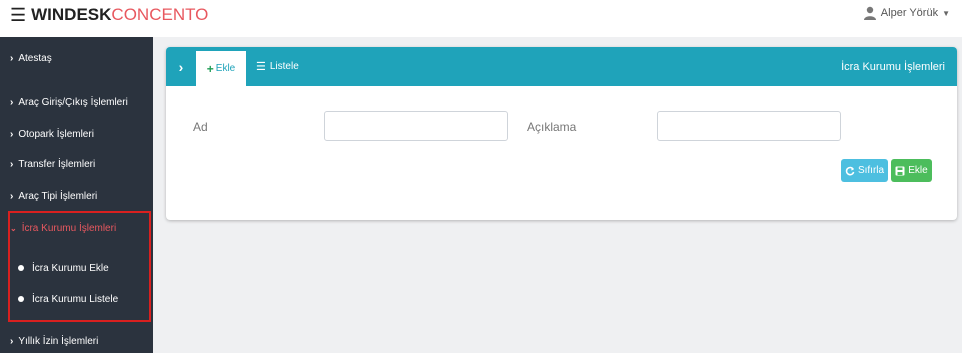 This screenshot has height=353, width=962. Describe the element at coordinates (946, 13) in the screenshot. I see `caret-down-icon: ▼` at that location.